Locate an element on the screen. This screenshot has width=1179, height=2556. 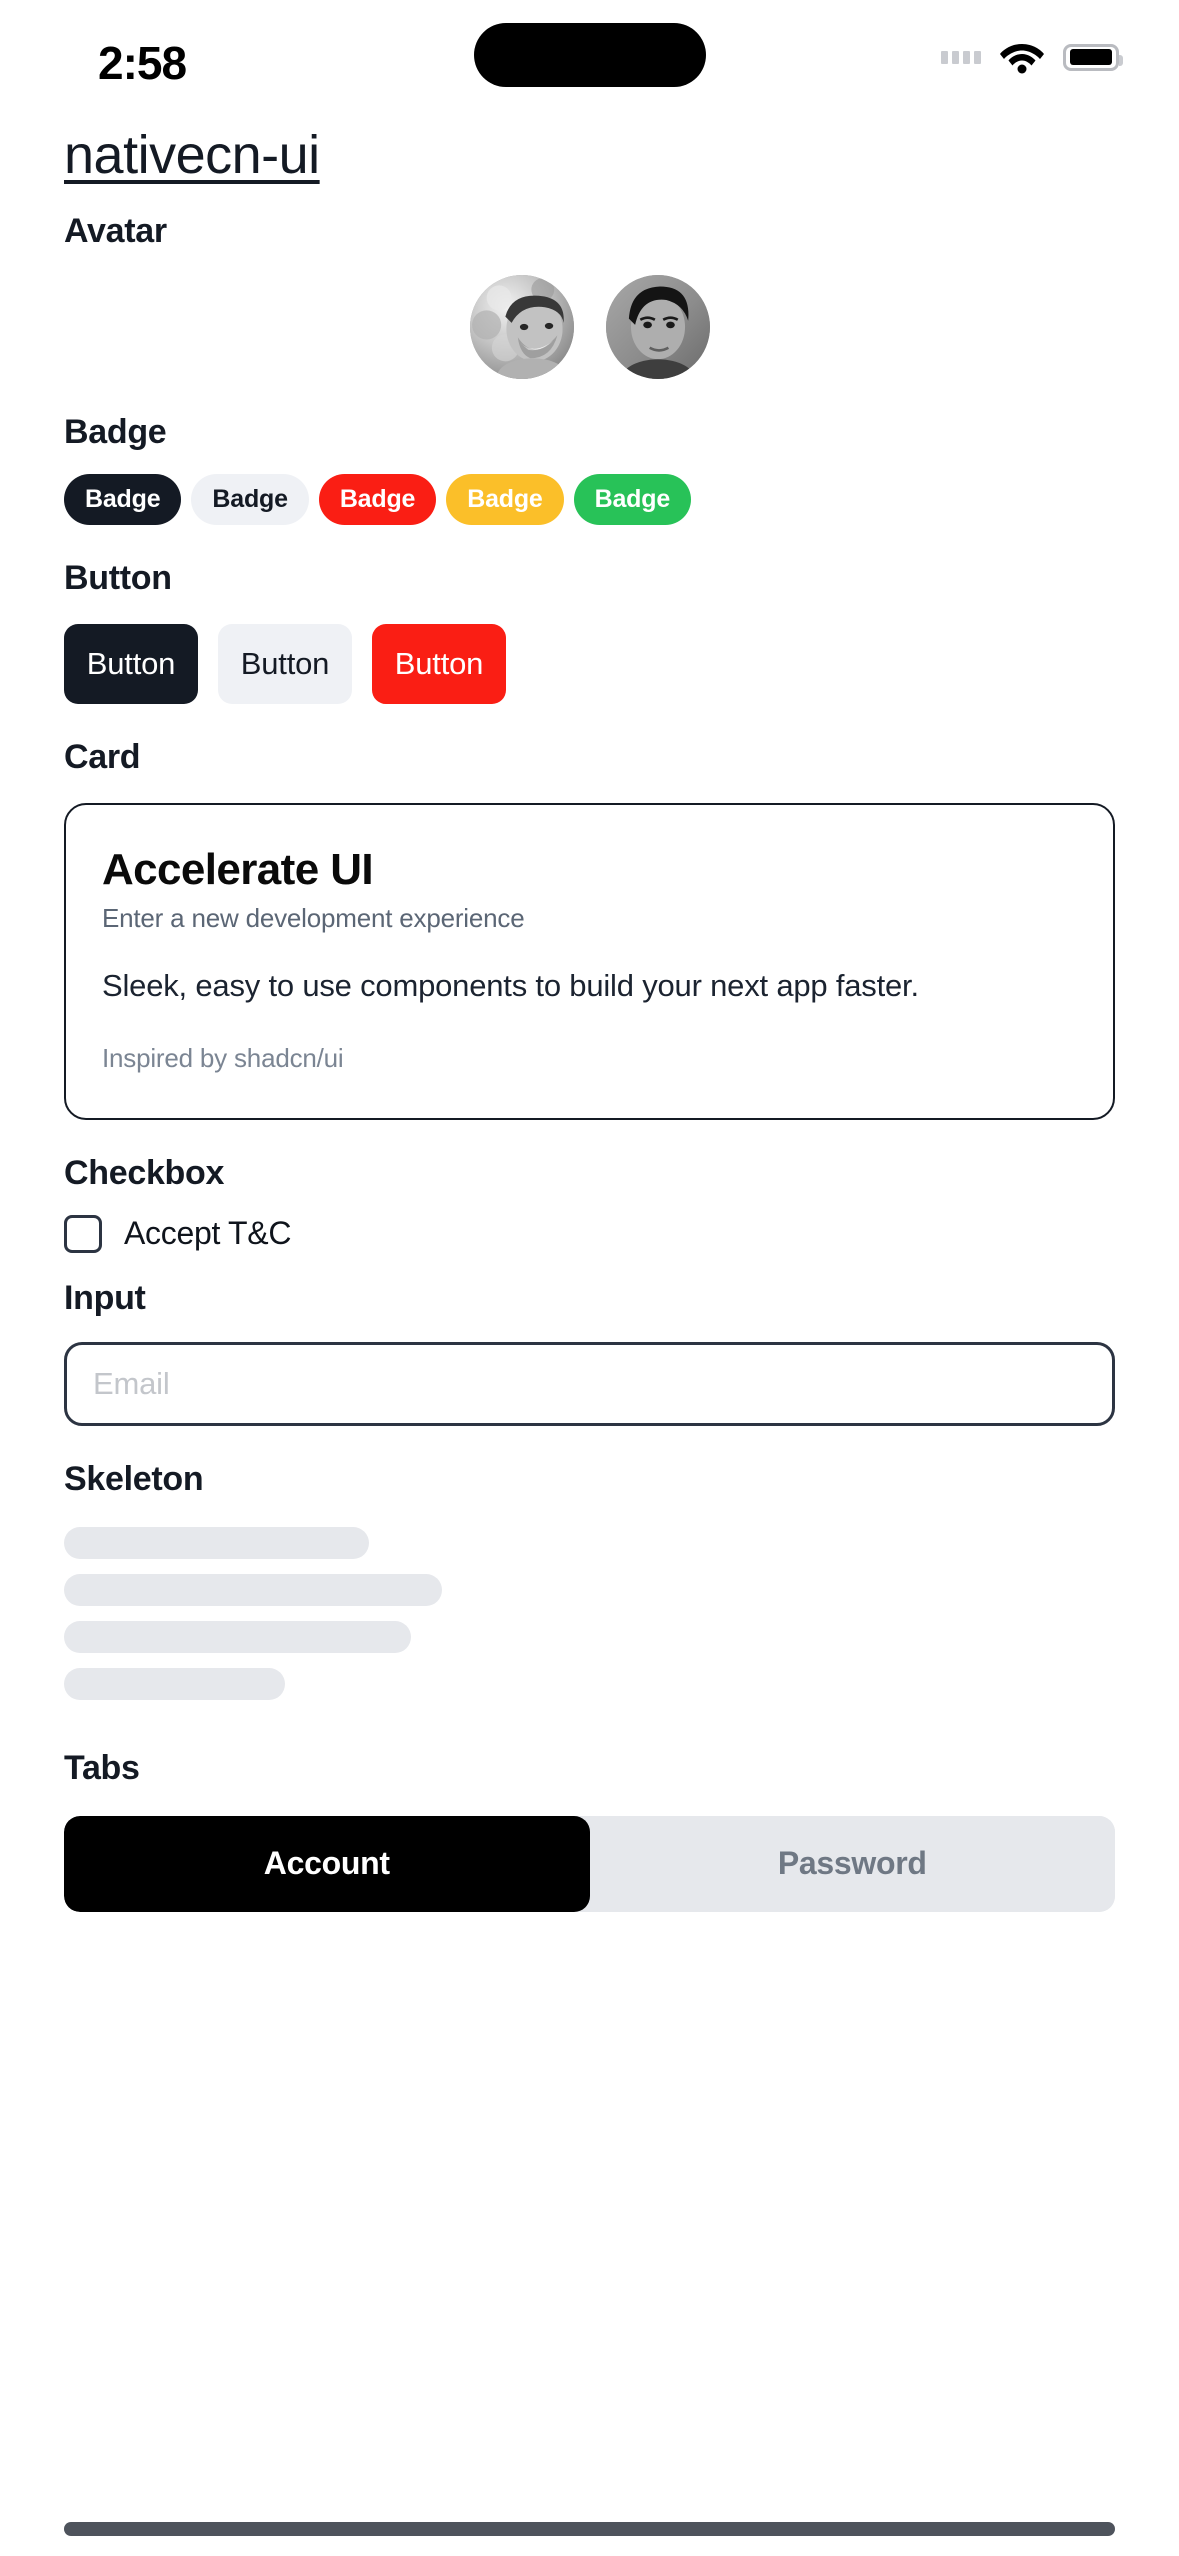
scroll-indicator is located at coordinates (589, 2529).